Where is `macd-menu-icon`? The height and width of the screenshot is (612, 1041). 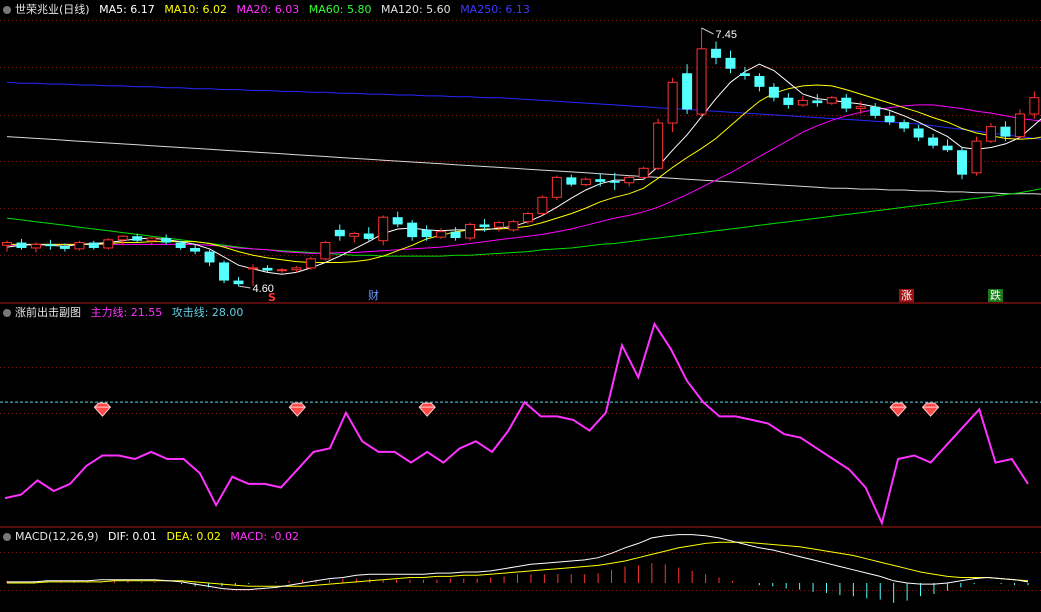 macd-menu-icon is located at coordinates (7, 537).